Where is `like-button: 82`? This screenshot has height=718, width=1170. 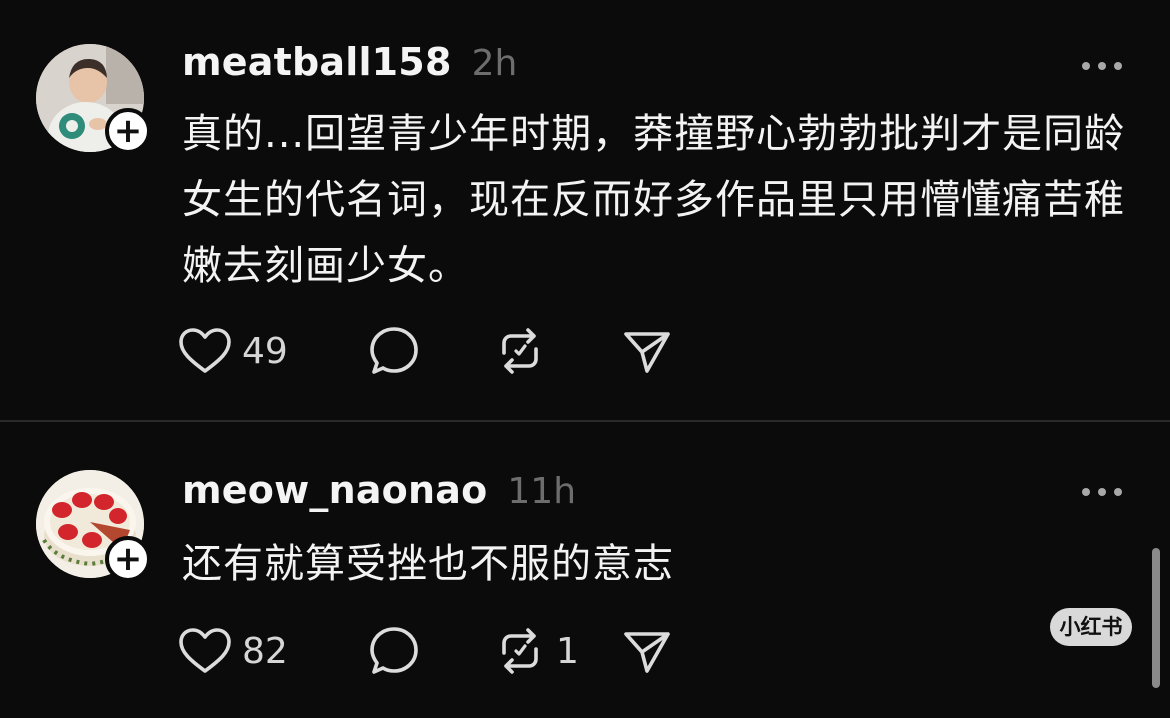 like-button: 82 is located at coordinates (233, 651).